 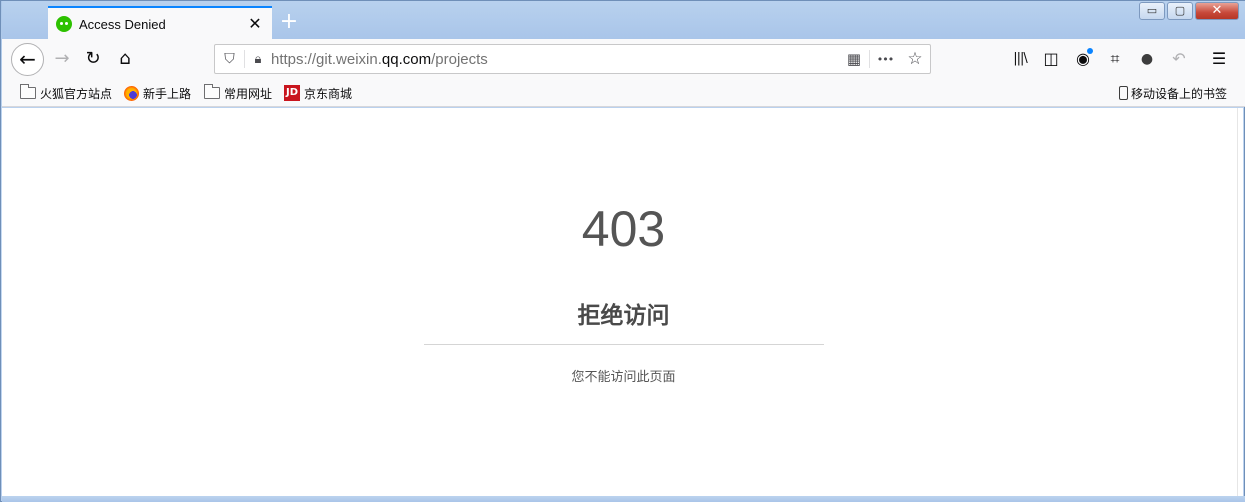 What do you see at coordinates (289, 22) in the screenshot?
I see `new-tab-button: +` at bounding box center [289, 22].